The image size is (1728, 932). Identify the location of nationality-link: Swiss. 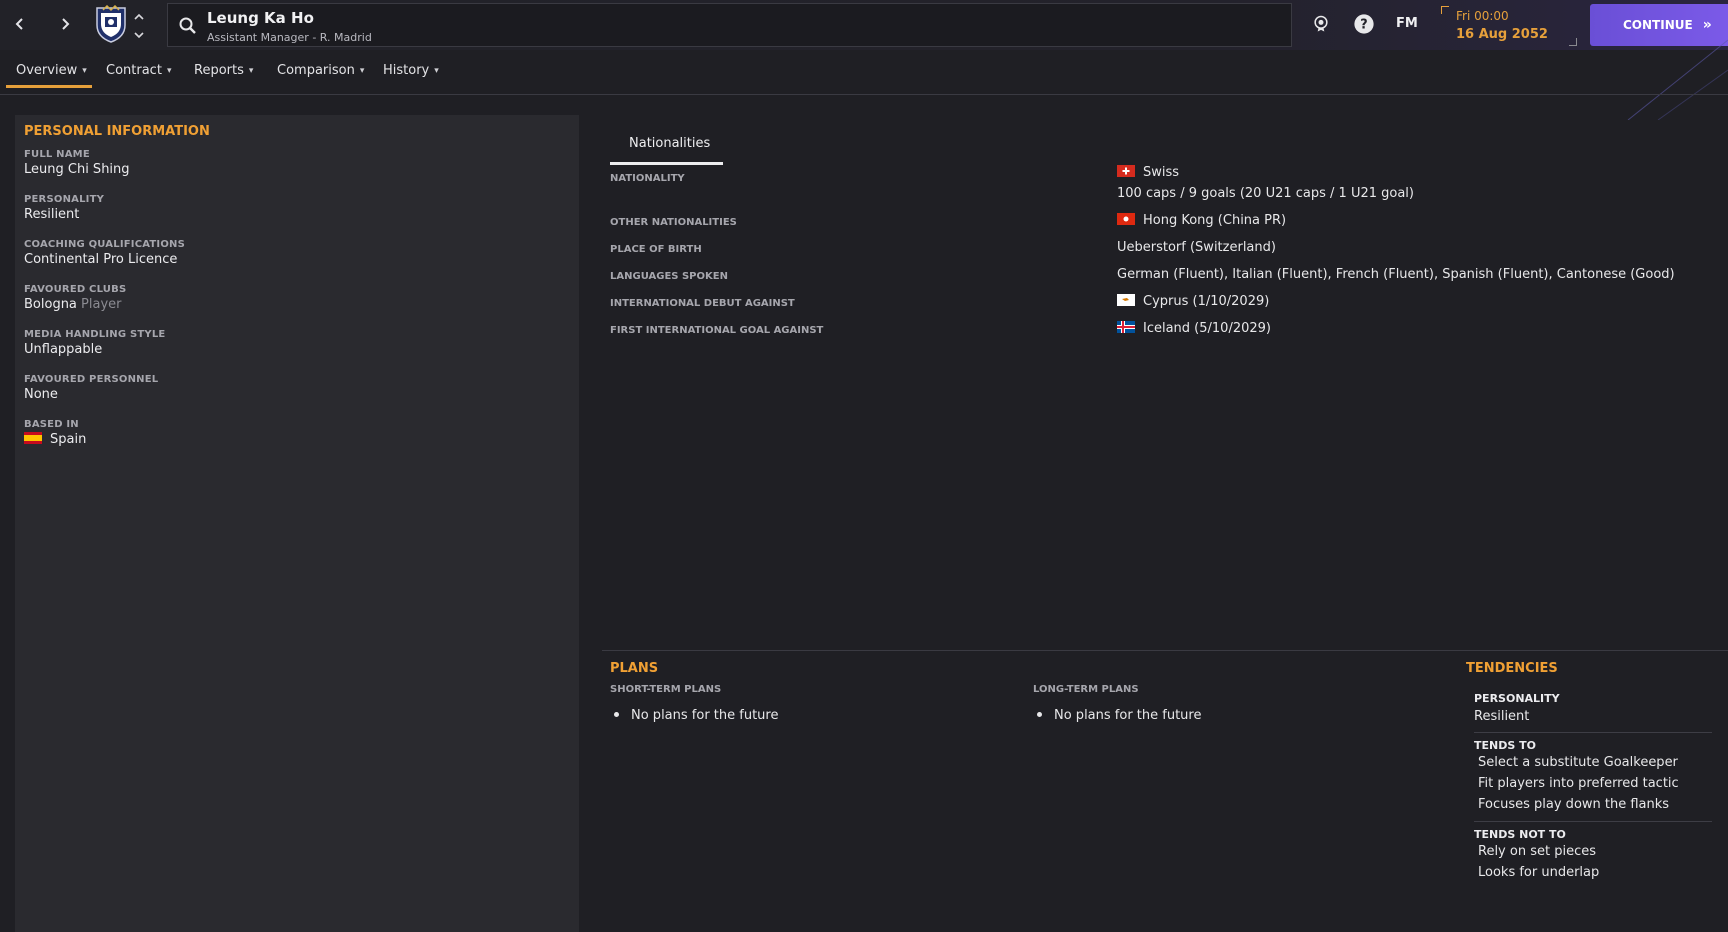
(1161, 172).